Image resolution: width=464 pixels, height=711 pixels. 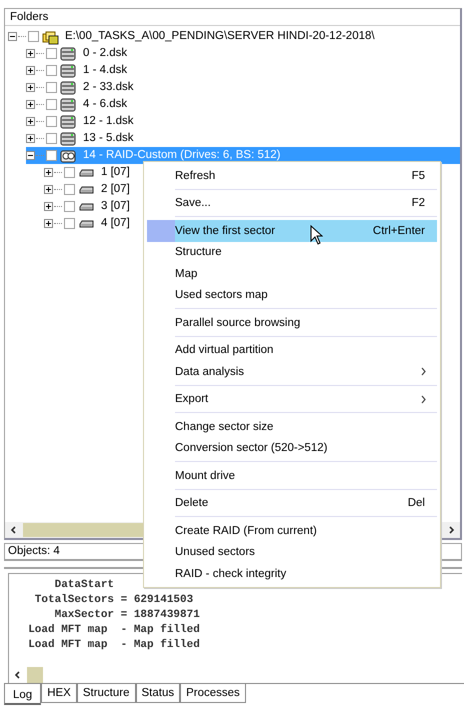 What do you see at coordinates (105, 104) in the screenshot?
I see `tree-item-label: 4 - 6.dsk` at bounding box center [105, 104].